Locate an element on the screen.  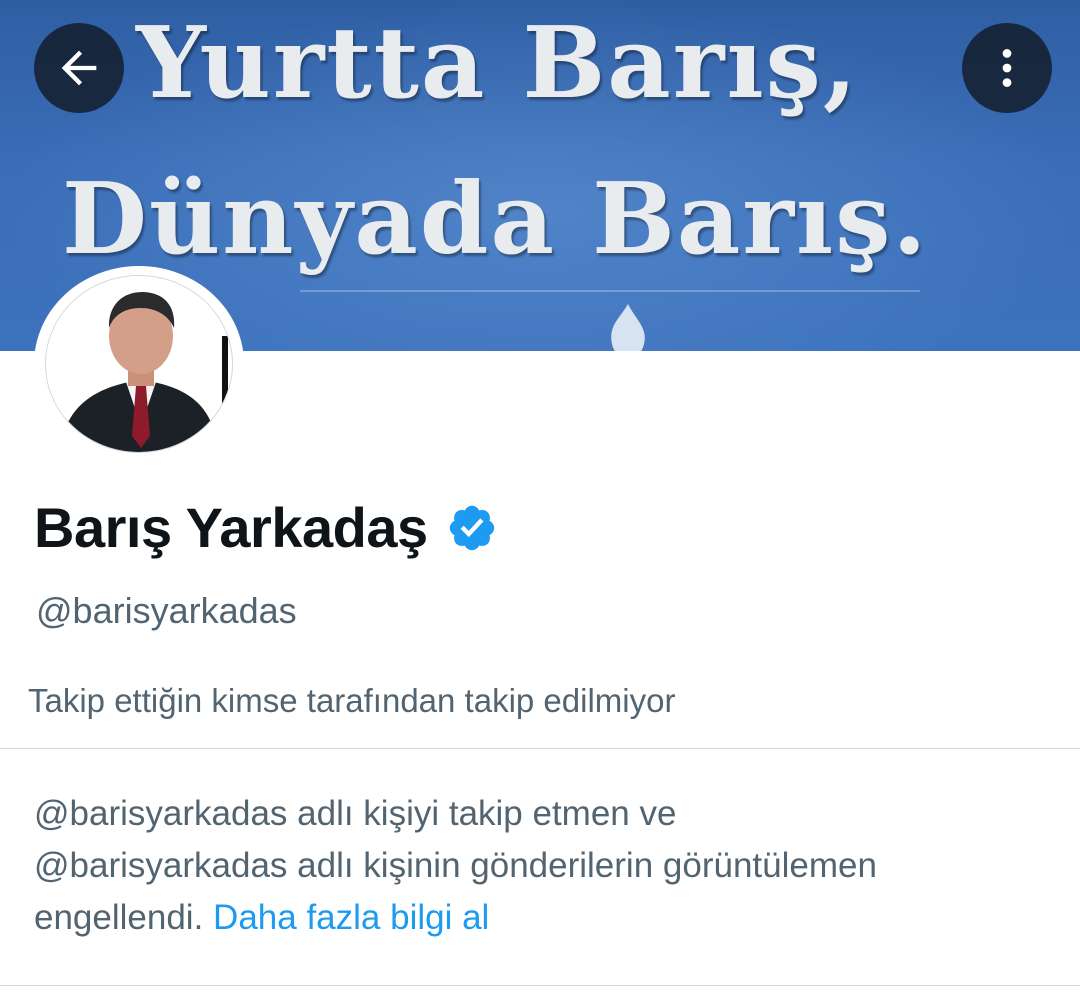
banner-text-line2: Dünyada Barış. is located at coordinates (495, 219).